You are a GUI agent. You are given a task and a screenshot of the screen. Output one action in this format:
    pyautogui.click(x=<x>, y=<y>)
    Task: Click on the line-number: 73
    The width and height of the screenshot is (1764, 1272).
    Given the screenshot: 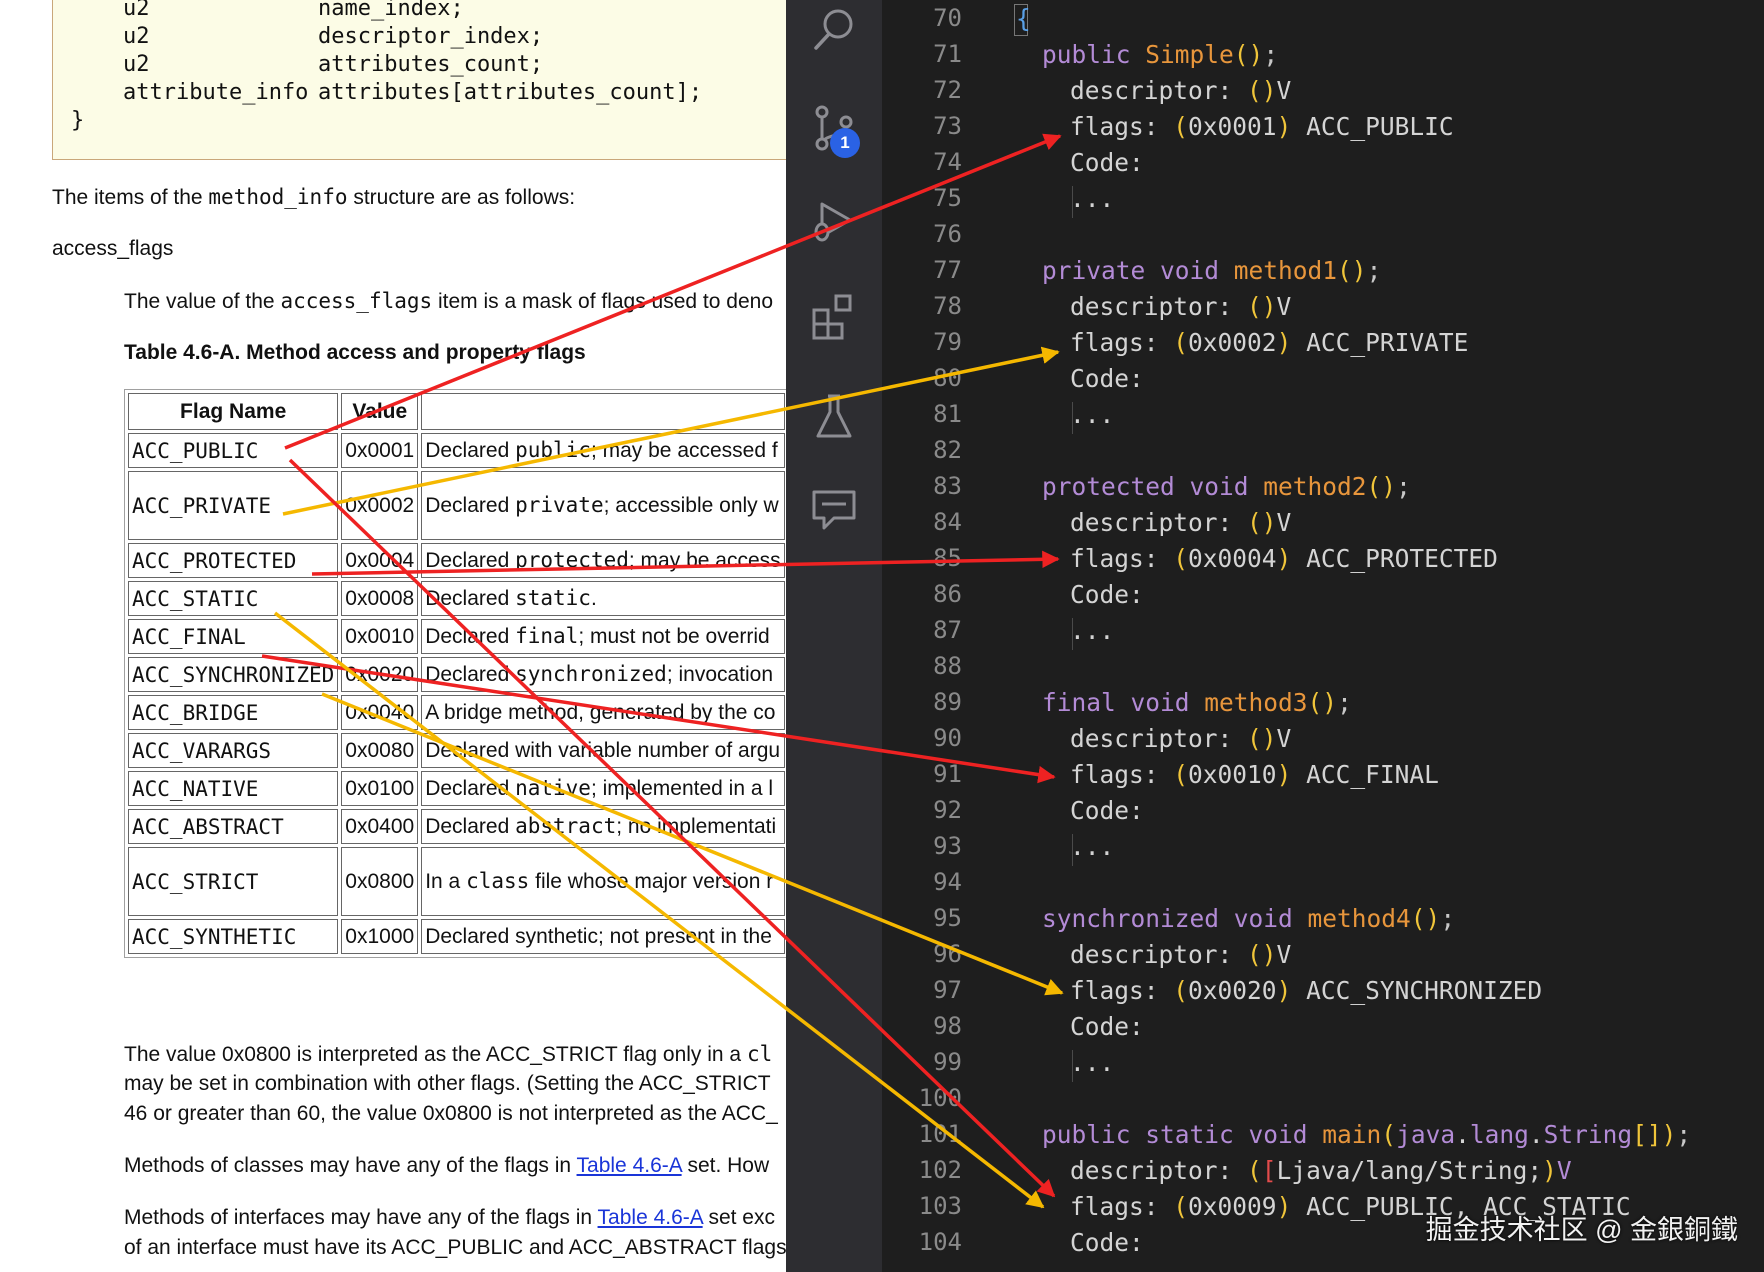 What is the action you would take?
    pyautogui.click(x=947, y=126)
    